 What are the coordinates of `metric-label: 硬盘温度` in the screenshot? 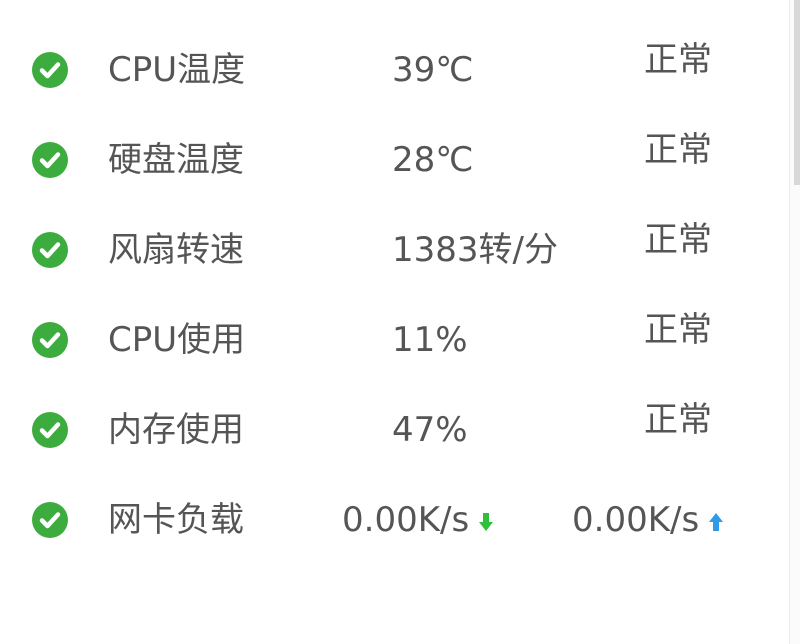 It's located at (176, 160).